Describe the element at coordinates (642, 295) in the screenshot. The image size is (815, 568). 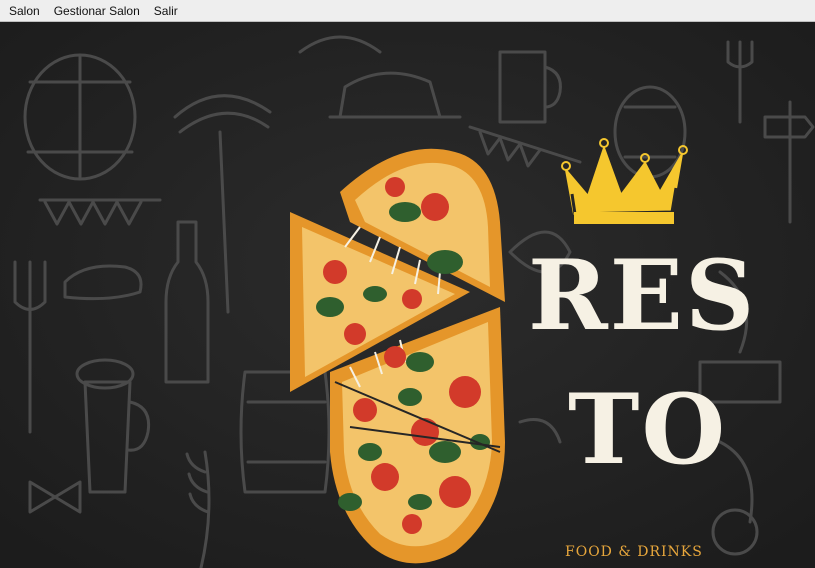
I see `brand-title-line1: RES` at that location.